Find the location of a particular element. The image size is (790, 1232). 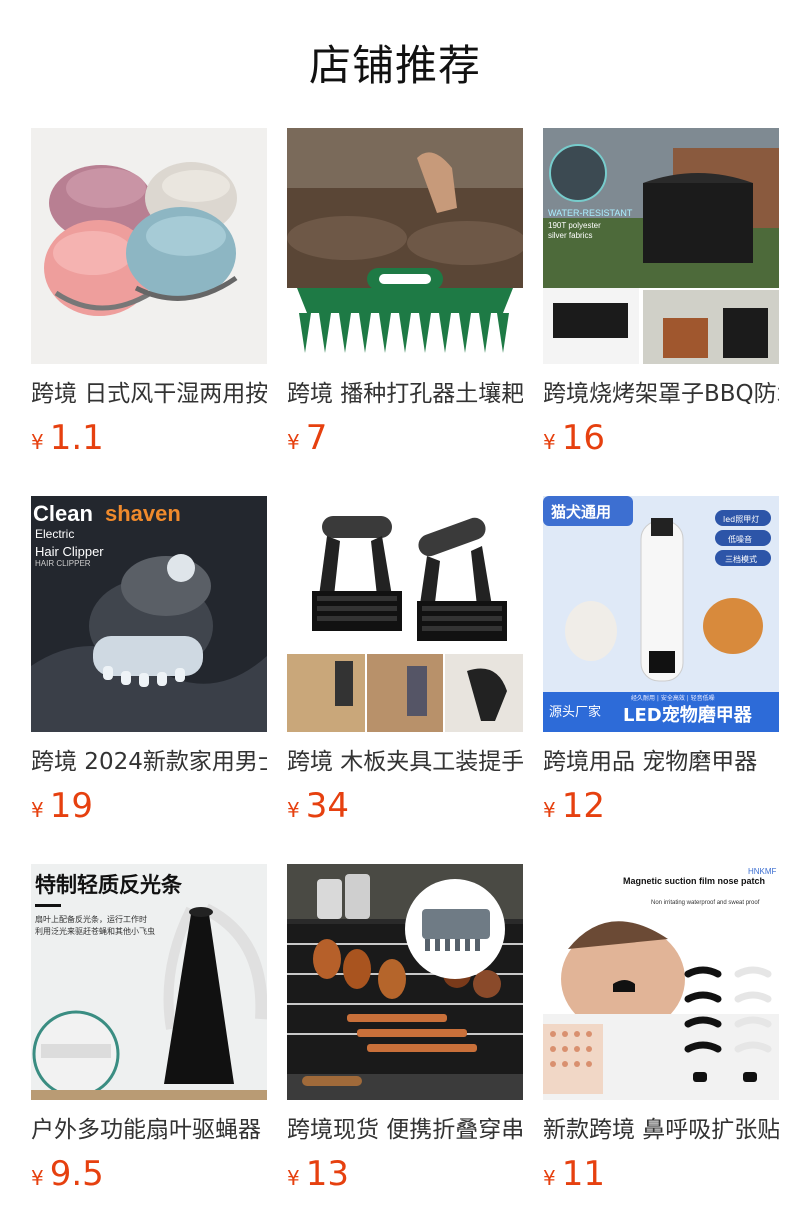

image-caption: led照甲灯 is located at coordinates (741, 519).